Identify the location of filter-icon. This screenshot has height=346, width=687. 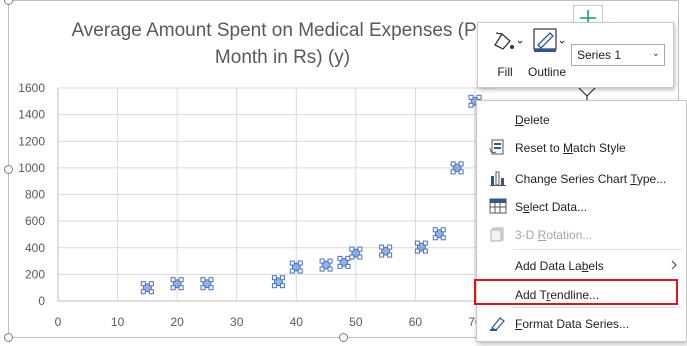
(587, 92).